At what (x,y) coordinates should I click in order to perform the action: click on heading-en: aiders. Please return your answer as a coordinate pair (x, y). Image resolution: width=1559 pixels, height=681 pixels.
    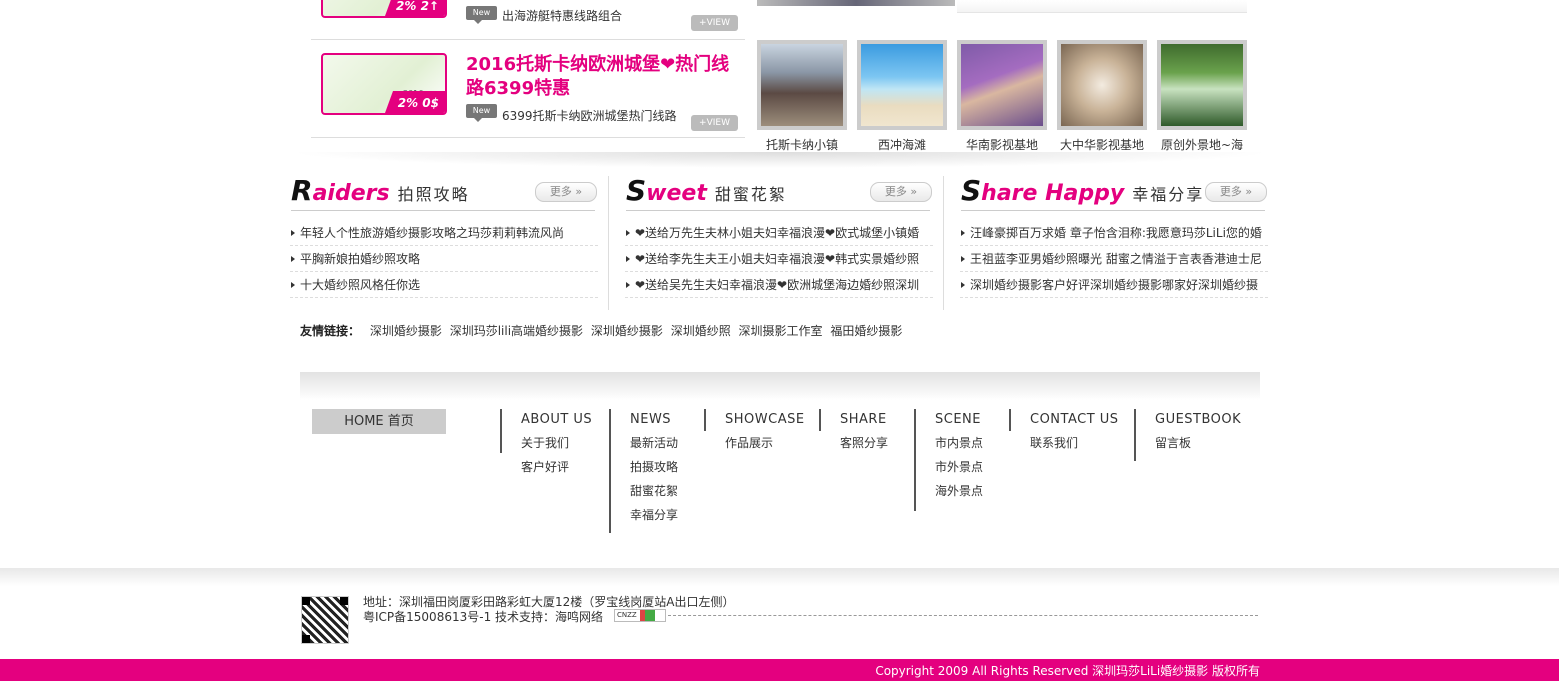
    Looking at the image, I should click on (351, 193).